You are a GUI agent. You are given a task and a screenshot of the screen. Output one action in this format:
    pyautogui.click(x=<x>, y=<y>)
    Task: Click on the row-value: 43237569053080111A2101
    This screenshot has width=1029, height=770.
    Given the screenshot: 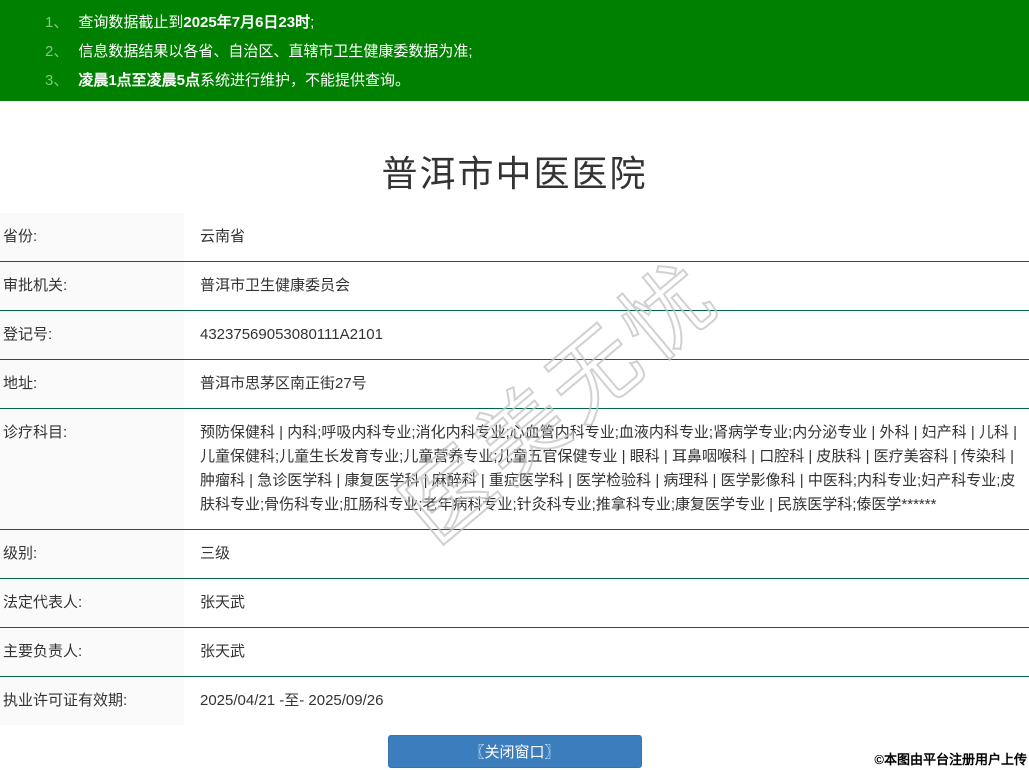 What is the action you would take?
    pyautogui.click(x=291, y=334)
    